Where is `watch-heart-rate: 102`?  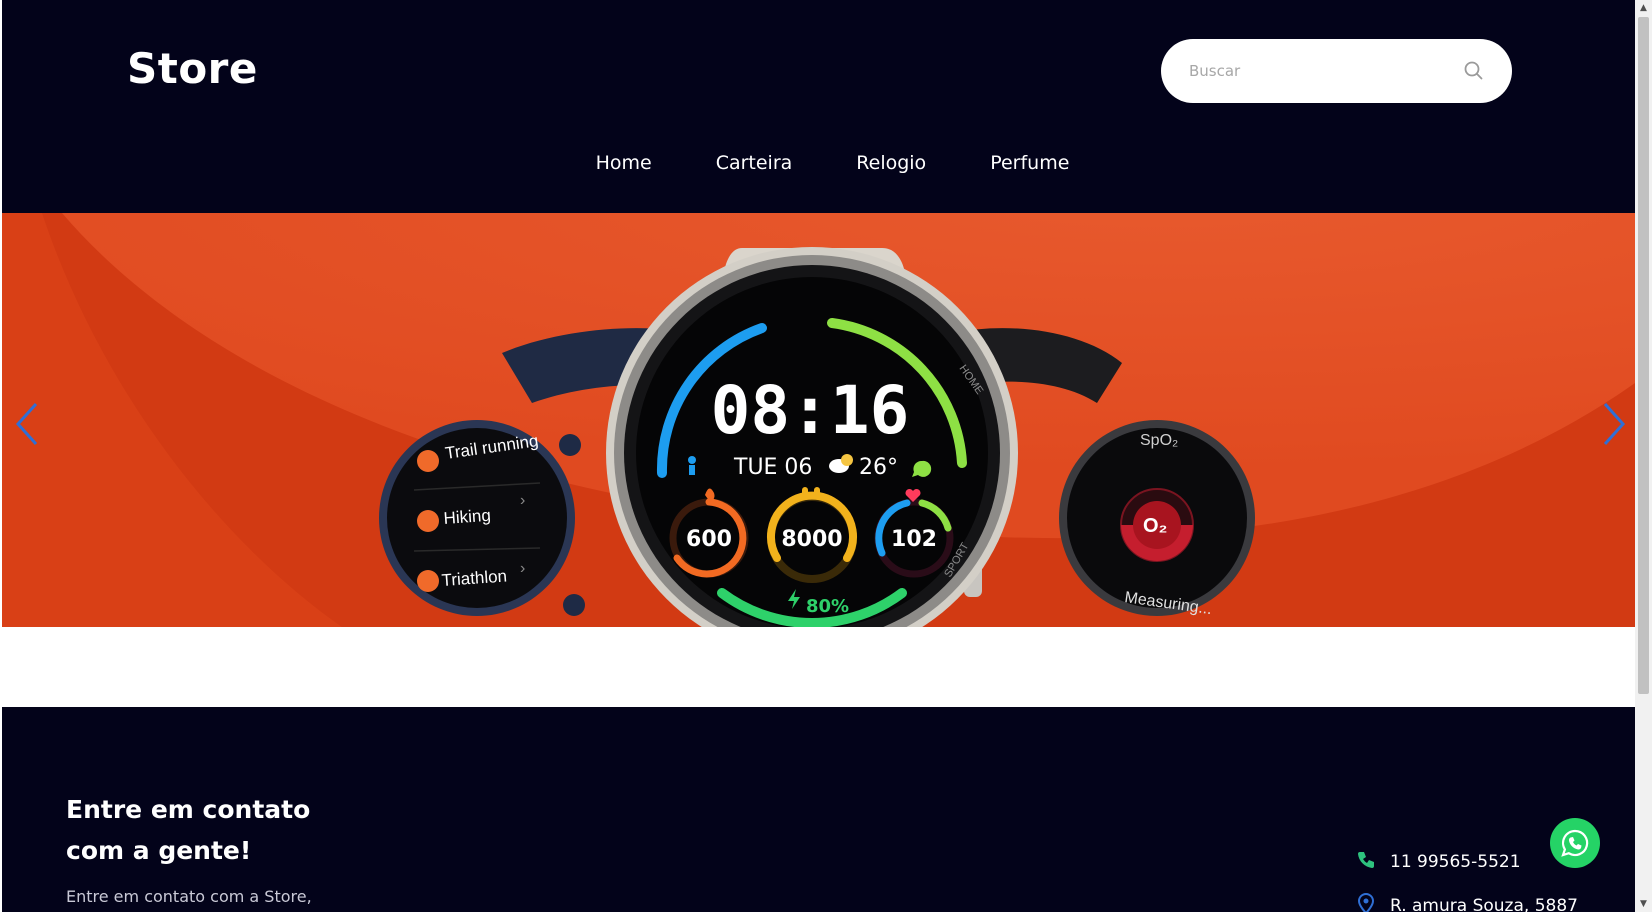
watch-heart-rate: 102 is located at coordinates (914, 539).